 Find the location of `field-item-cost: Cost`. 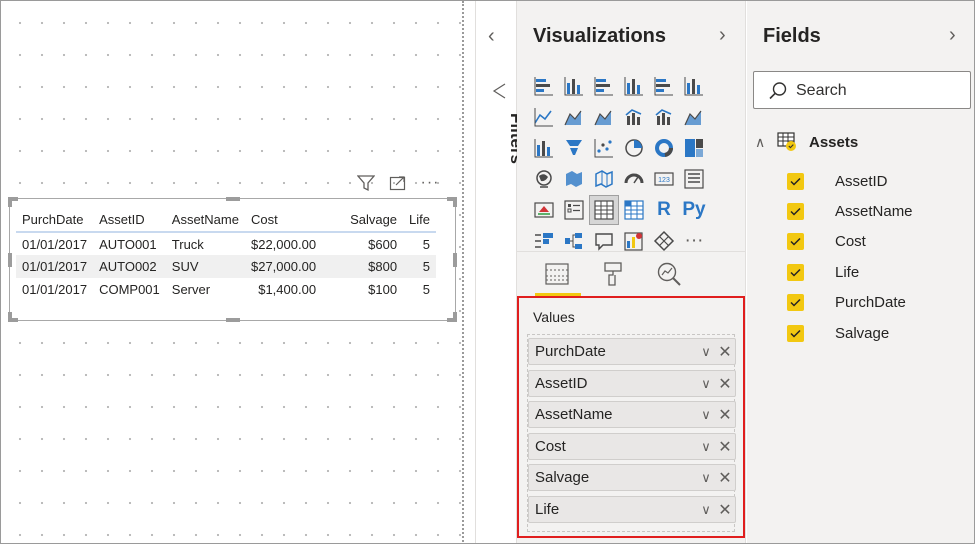

field-item-cost: Cost is located at coordinates (826, 241).